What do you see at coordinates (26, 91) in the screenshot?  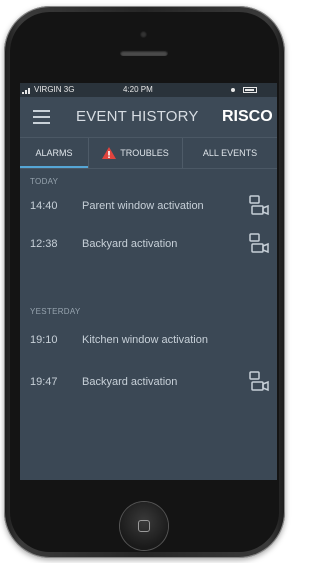 I see `signal-icon` at bounding box center [26, 91].